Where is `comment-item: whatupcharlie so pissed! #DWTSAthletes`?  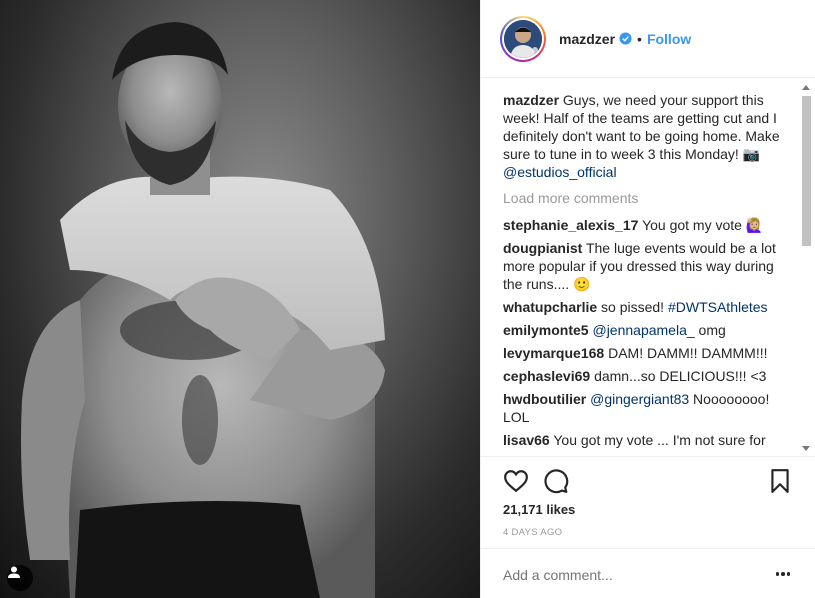
comment-item: whatupcharlie so pissed! #DWTSAthletes is located at coordinates (644, 307).